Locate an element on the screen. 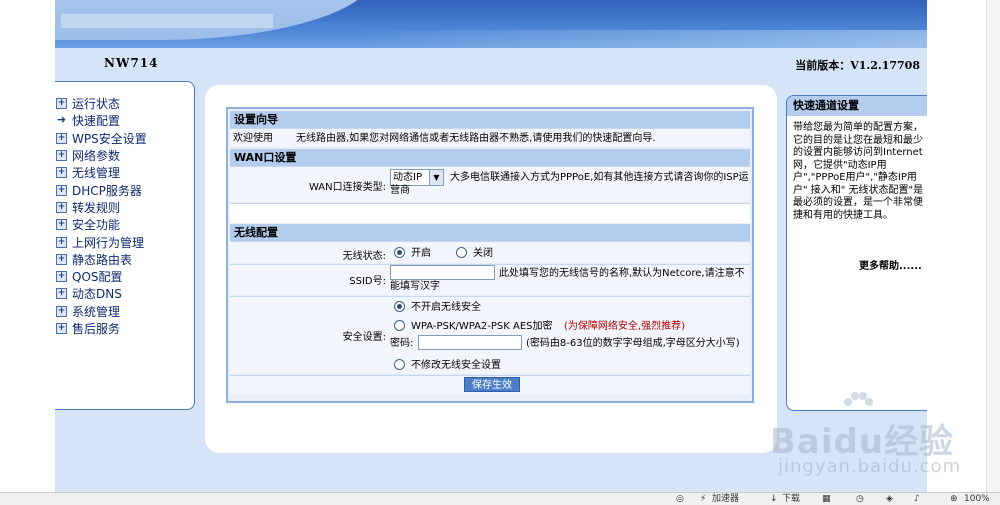 Image resolution: width=1000 pixels, height=505 pixels. sidebar-item-behavior: + 上网行为管理 is located at coordinates (124, 241).